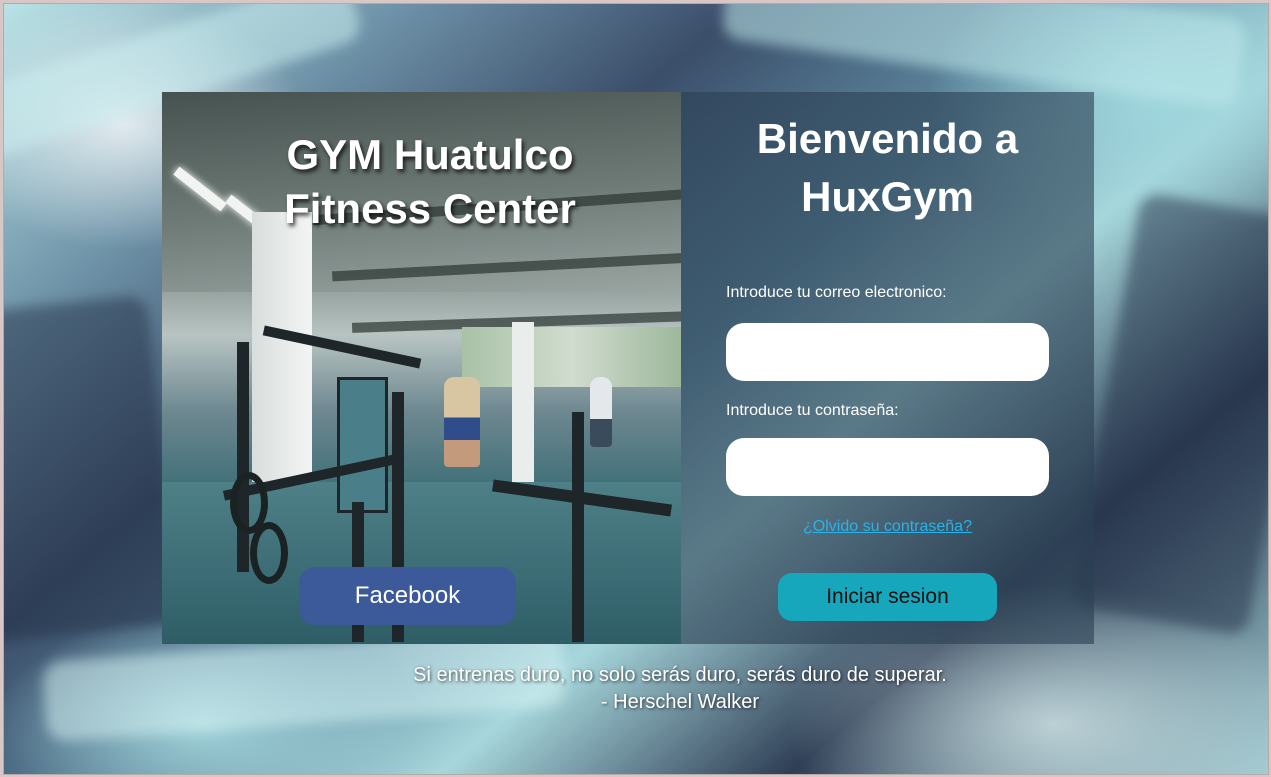  Describe the element at coordinates (887, 352) in the screenshot. I see `email-field` at that location.